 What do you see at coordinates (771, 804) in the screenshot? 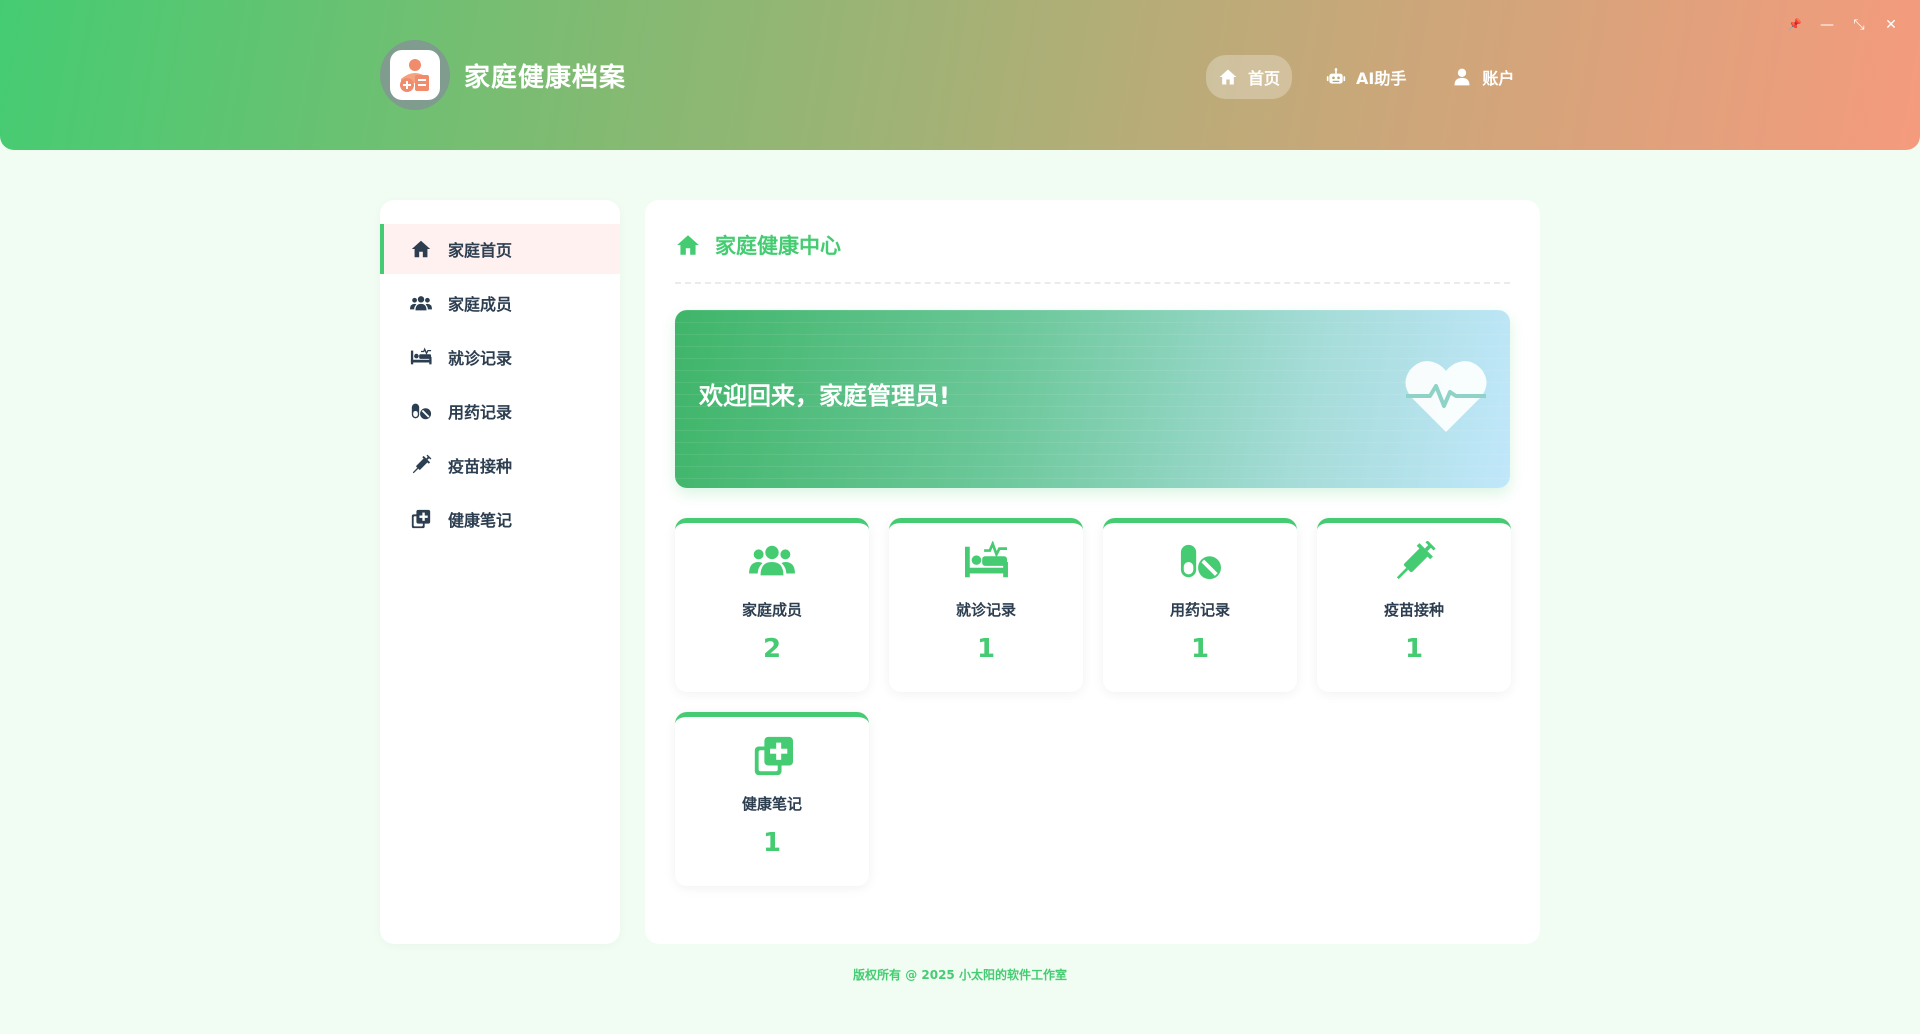
I see `stat-card-label: 健康笔记` at bounding box center [771, 804].